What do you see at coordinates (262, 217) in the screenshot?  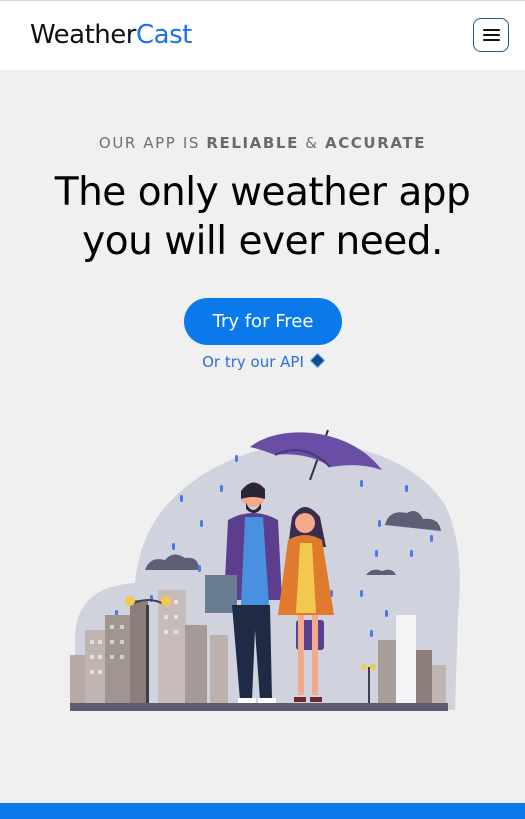 I see `hero-headline: The only weather app you will ever need.` at bounding box center [262, 217].